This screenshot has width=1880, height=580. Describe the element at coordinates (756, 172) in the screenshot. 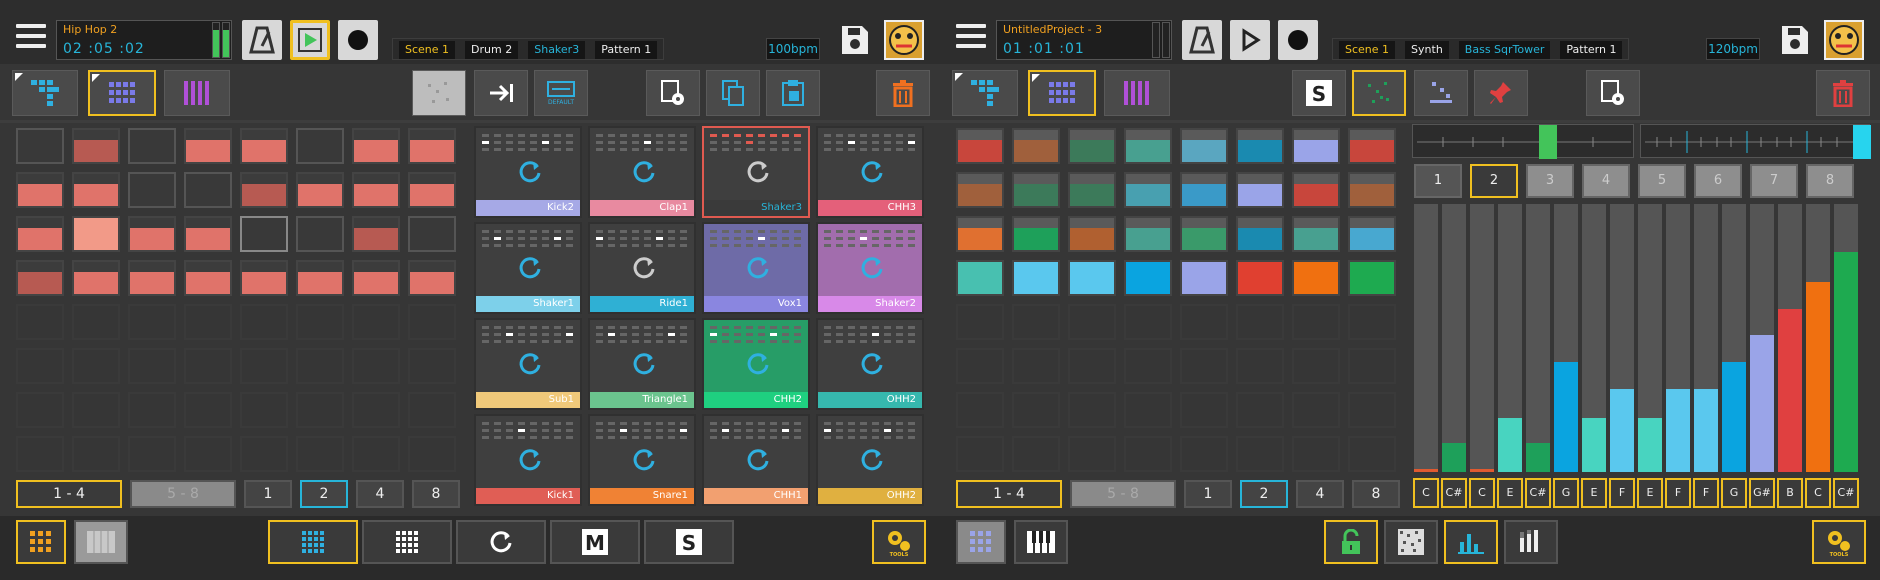

I see `drum-pad: Shaker3` at that location.